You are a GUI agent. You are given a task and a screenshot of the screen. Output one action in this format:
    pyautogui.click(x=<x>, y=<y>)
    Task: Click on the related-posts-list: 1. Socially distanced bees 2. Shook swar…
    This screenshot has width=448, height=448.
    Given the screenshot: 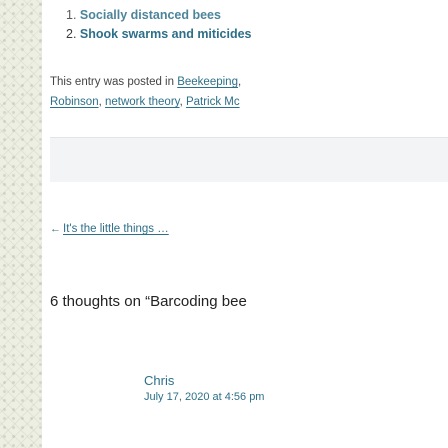 What is the action you would take?
    pyautogui.click(x=159, y=25)
    